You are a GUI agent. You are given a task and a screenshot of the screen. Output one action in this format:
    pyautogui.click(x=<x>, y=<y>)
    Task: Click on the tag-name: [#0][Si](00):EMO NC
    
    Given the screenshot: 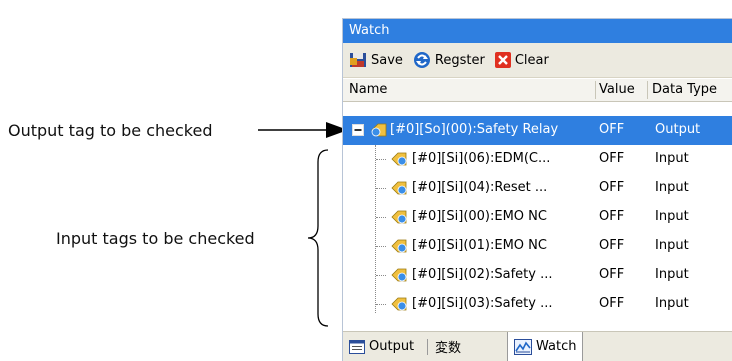 What is the action you would take?
    pyautogui.click(x=479, y=216)
    